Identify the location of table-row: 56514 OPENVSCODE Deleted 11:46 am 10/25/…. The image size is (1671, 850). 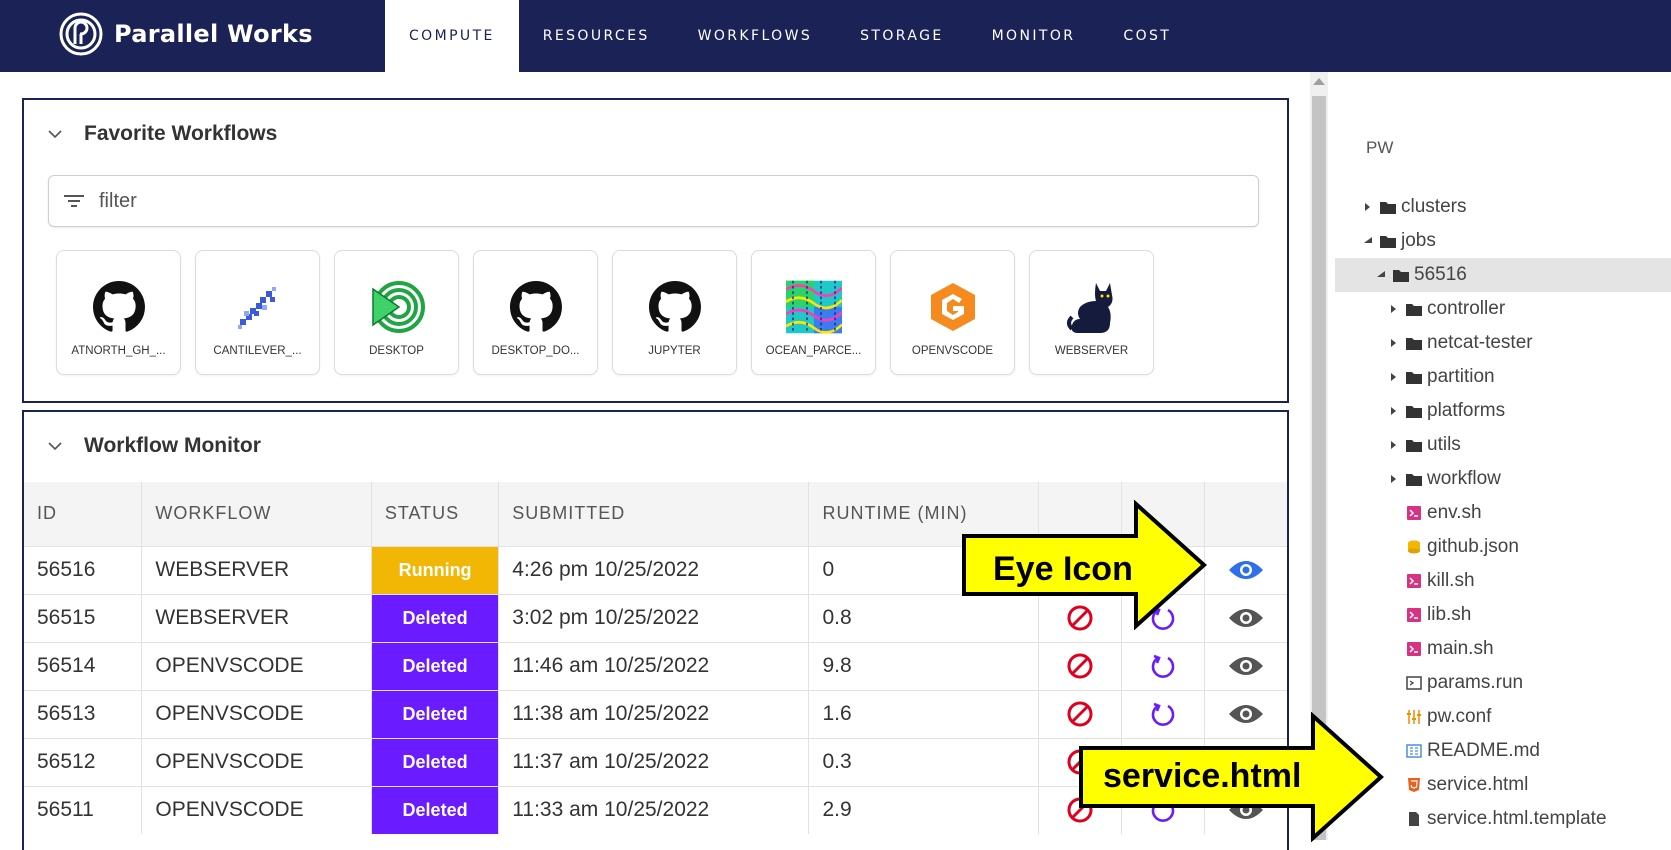
(655, 665).